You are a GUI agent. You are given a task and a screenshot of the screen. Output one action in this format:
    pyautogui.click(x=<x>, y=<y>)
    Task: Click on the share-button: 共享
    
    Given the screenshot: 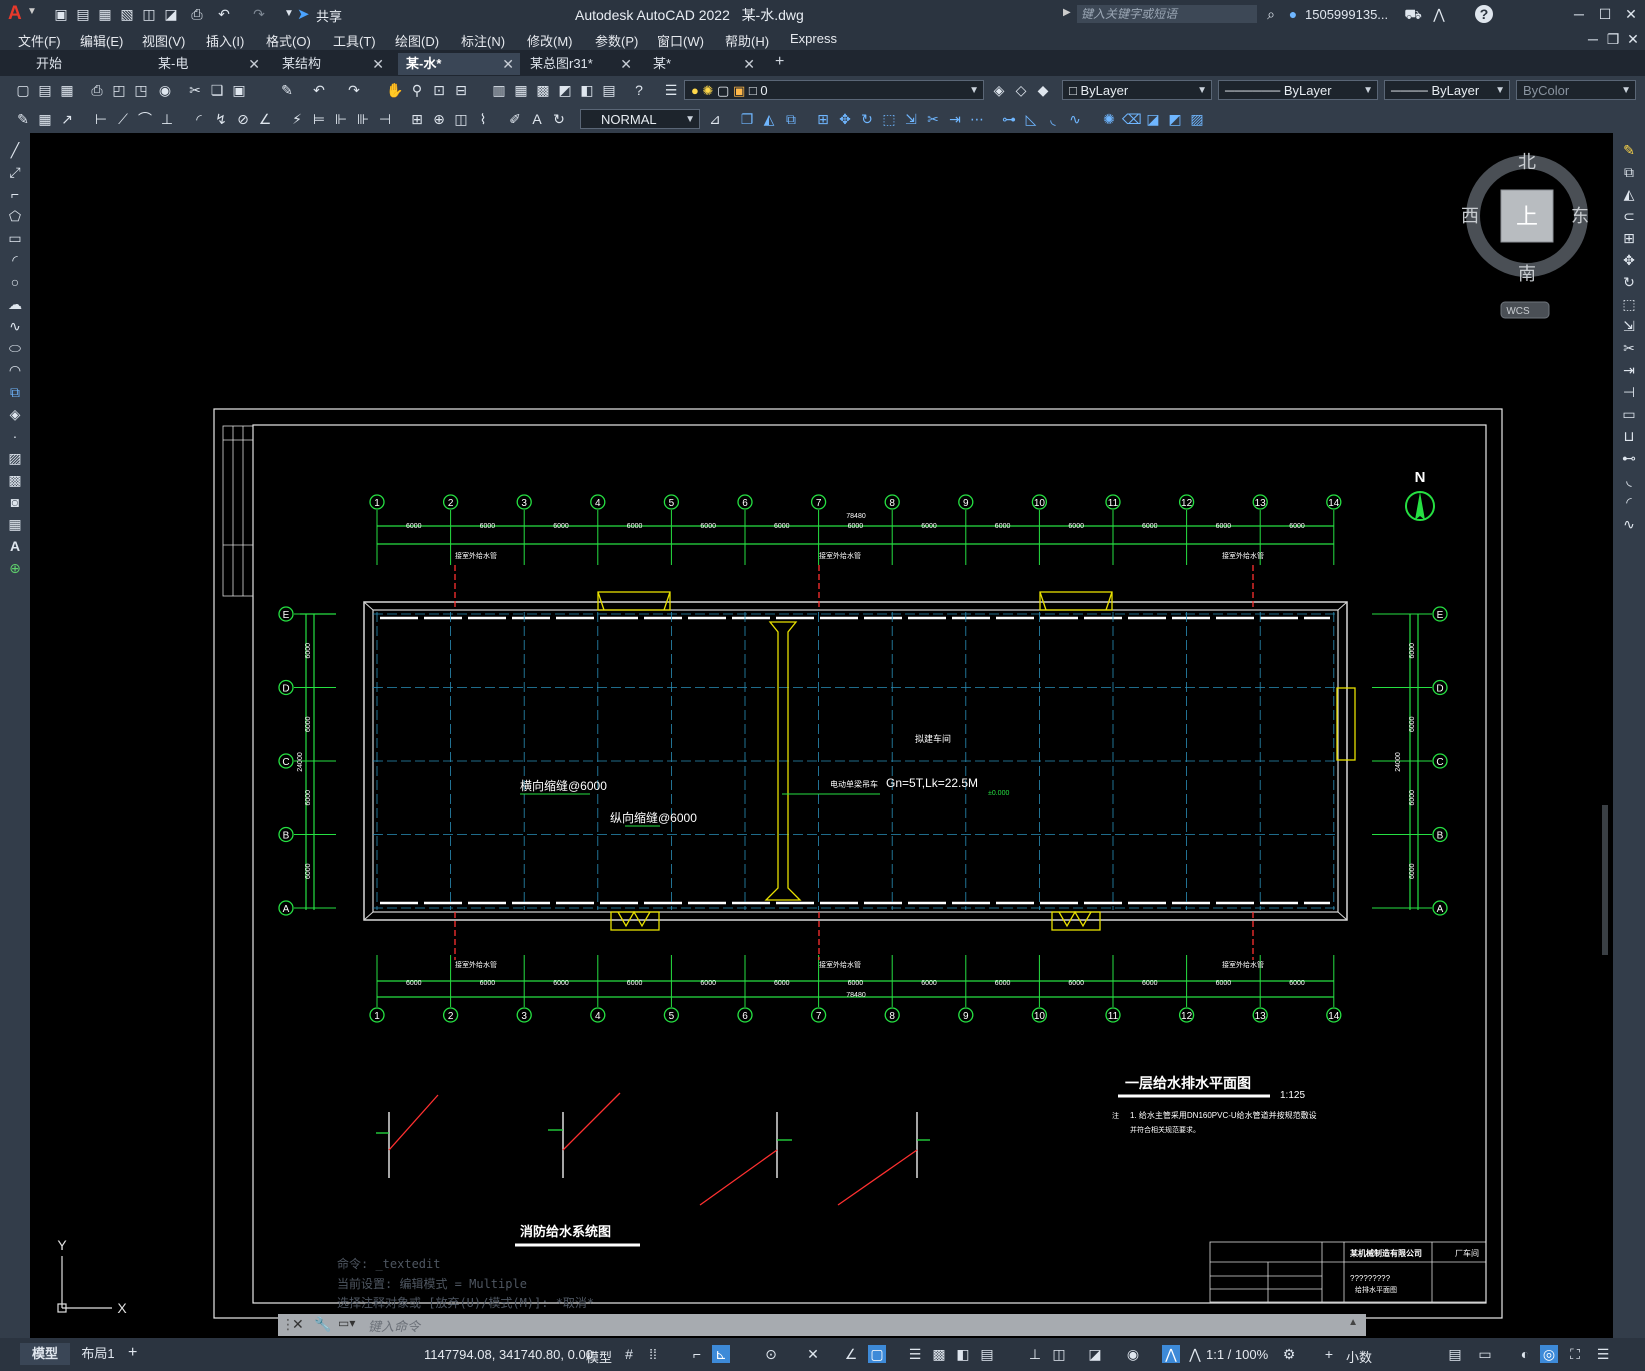 What is the action you would take?
    pyautogui.click(x=329, y=15)
    